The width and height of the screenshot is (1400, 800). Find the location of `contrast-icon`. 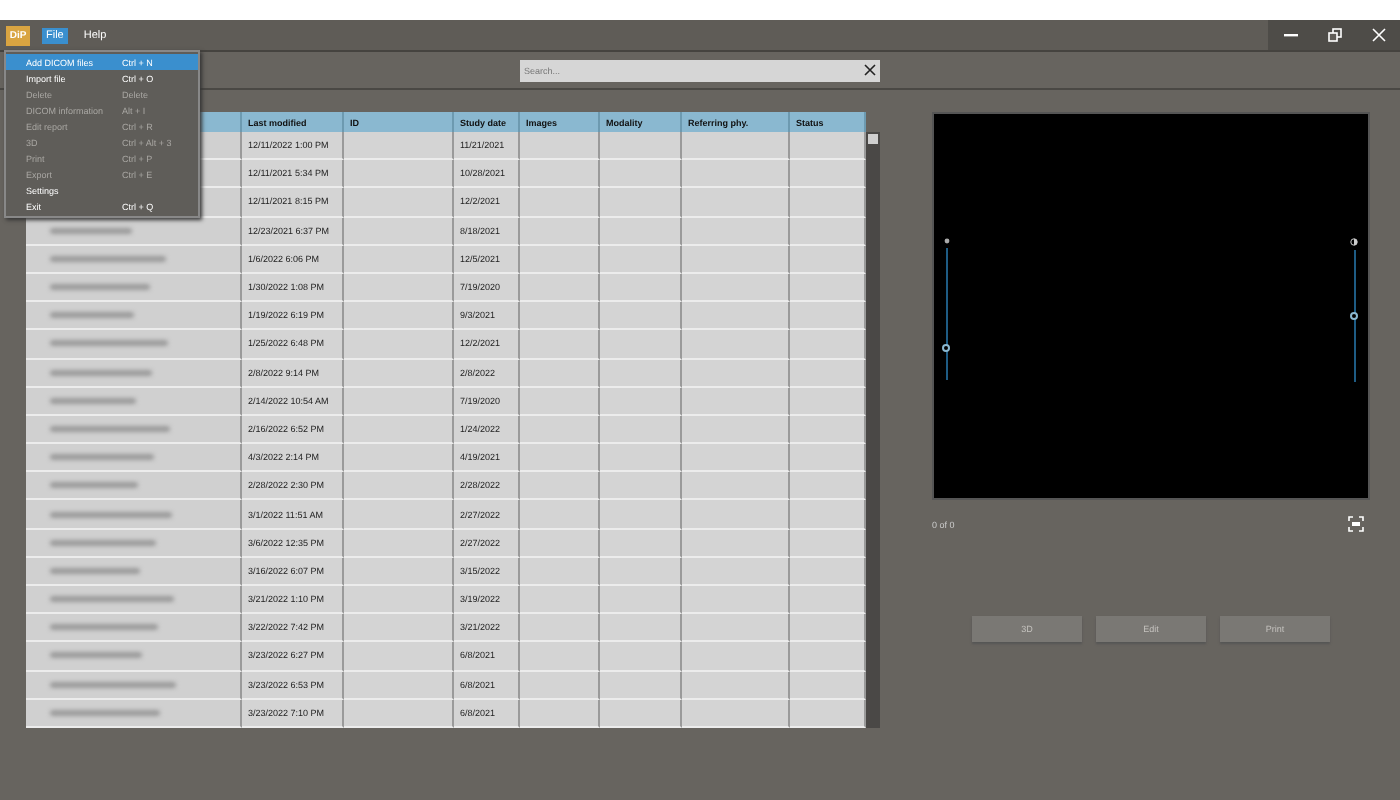

contrast-icon is located at coordinates (1354, 242).